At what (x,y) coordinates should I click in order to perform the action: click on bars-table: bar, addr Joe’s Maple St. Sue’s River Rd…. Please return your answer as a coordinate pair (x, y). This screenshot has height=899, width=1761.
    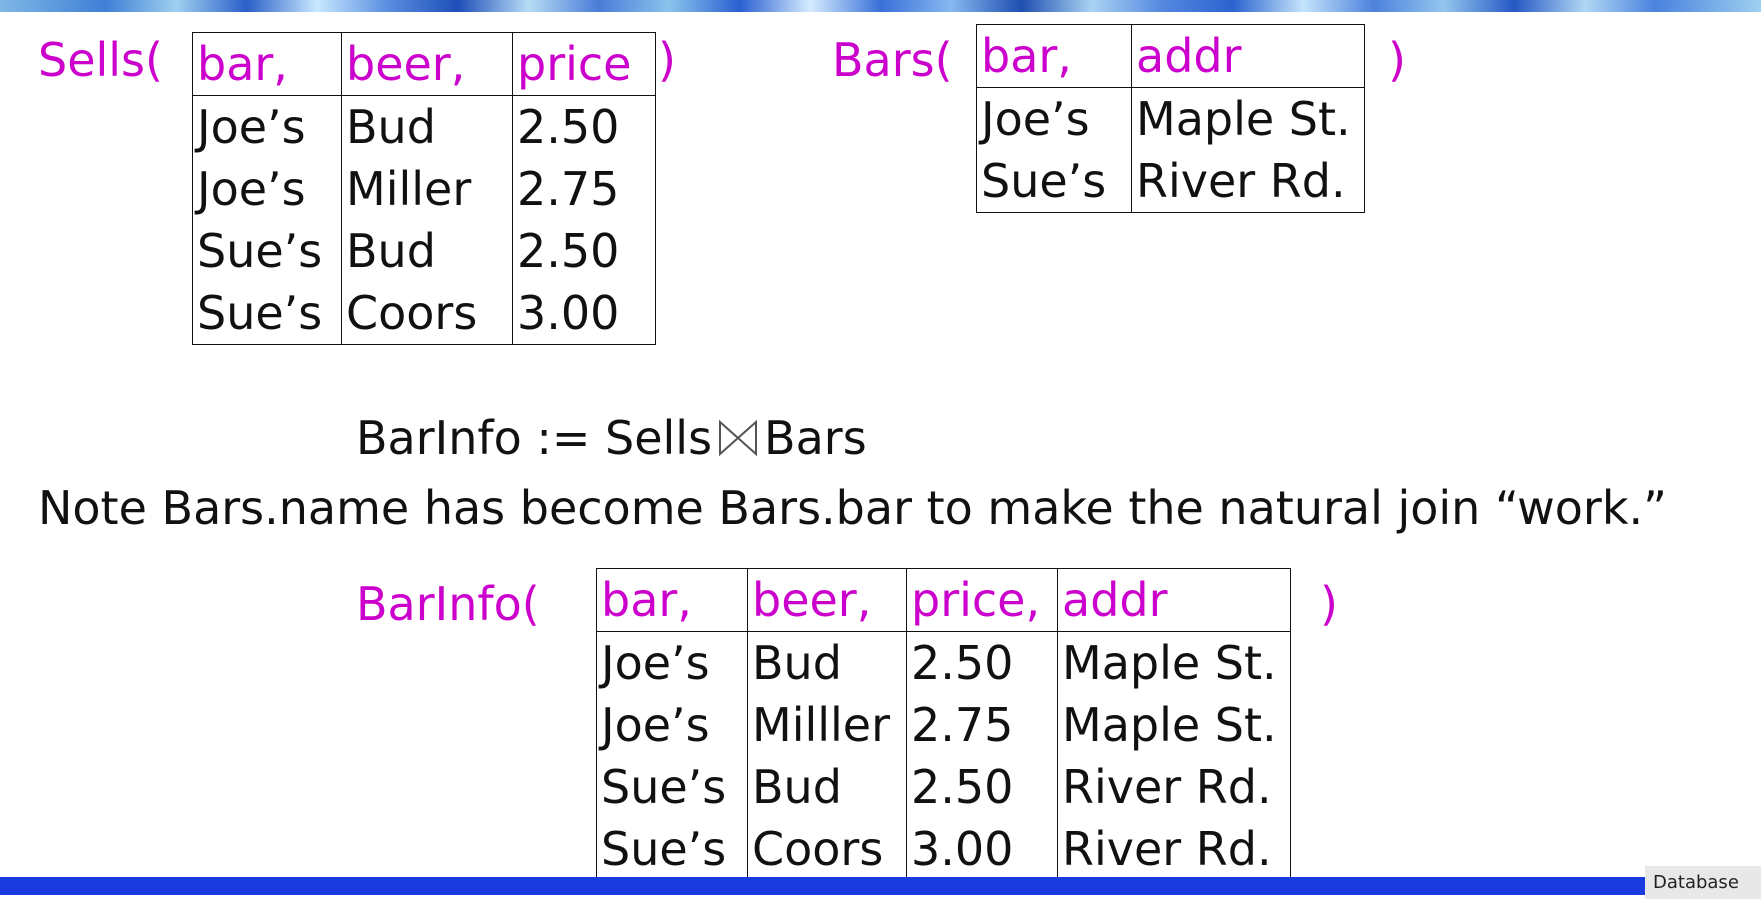
    Looking at the image, I should click on (1170, 118).